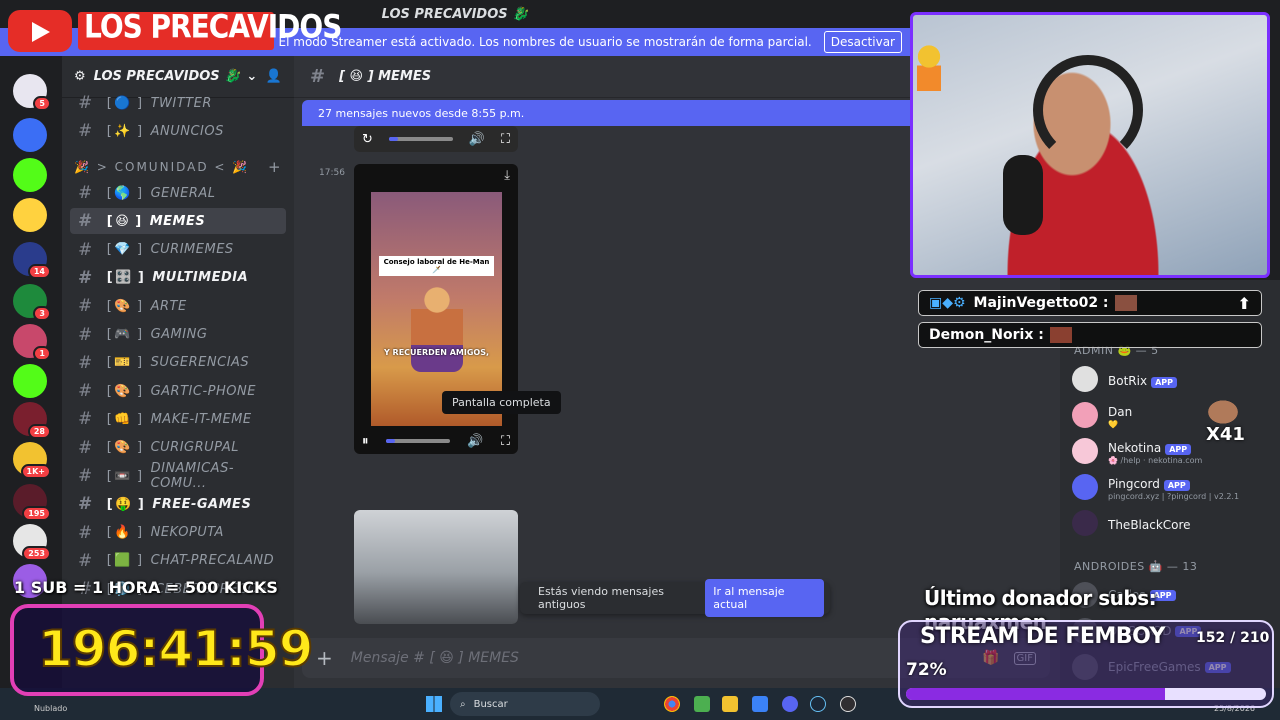 The height and width of the screenshot is (720, 1280). What do you see at coordinates (32, 420) in the screenshot?
I see `server-icon: 28` at bounding box center [32, 420].